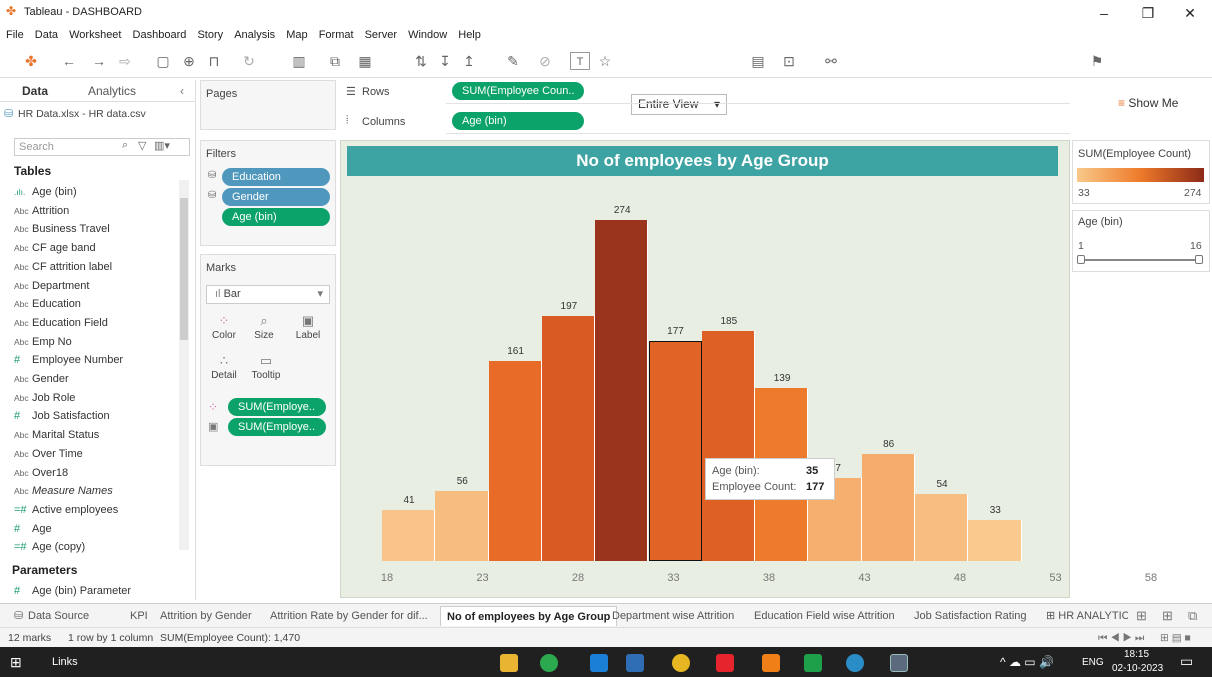 The height and width of the screenshot is (677, 1212). Describe the element at coordinates (635, 663) in the screenshot. I see `store-icon` at that location.